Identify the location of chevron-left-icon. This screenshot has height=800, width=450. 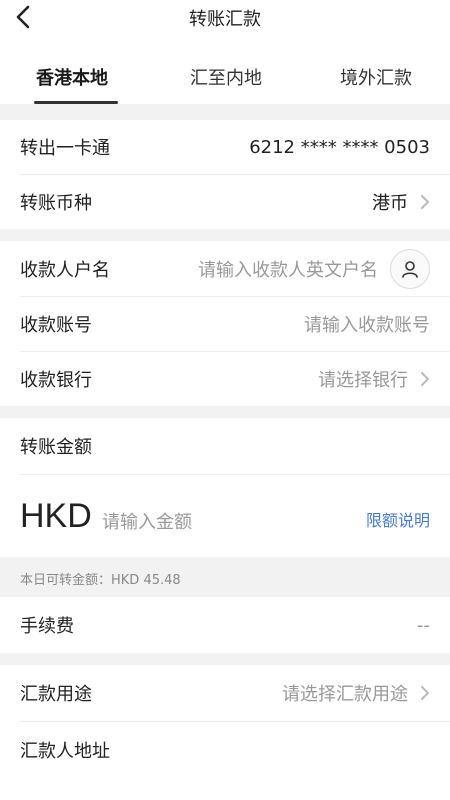
(23, 17).